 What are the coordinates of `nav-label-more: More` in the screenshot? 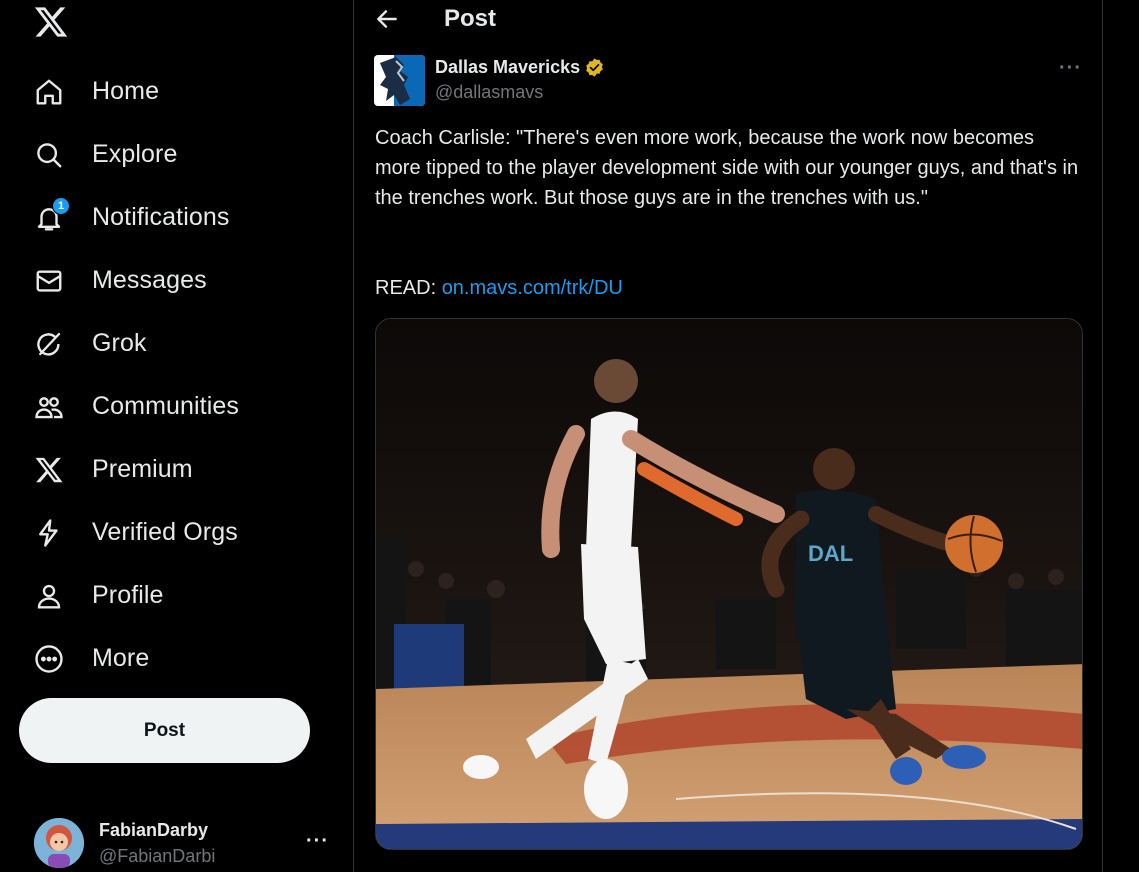 It's located at (121, 658).